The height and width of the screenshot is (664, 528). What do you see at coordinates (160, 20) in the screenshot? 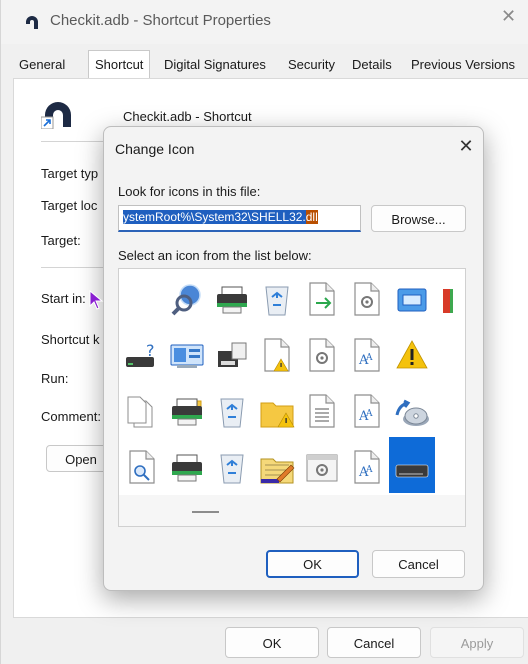
I see `window-title: Checkit.adb - Shortcut Properties` at bounding box center [160, 20].